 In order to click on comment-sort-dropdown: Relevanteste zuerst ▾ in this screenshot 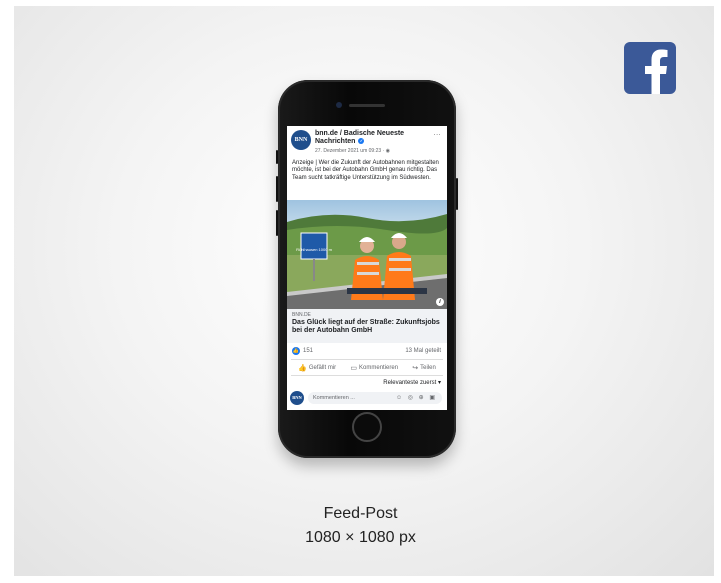, I will do `click(367, 382)`.